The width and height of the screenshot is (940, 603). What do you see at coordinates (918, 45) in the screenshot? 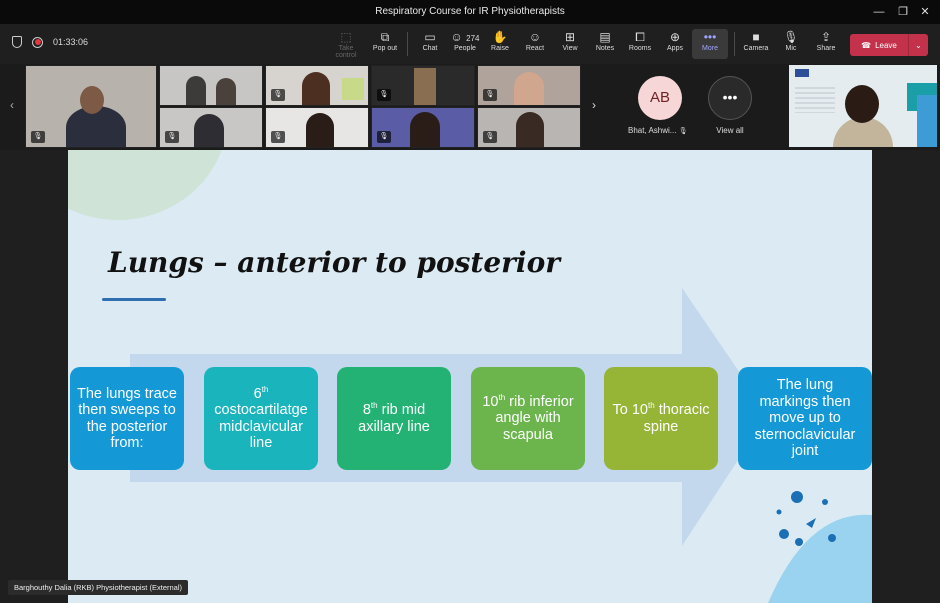
I see `chevron-down-icon: ⌄` at bounding box center [918, 45].